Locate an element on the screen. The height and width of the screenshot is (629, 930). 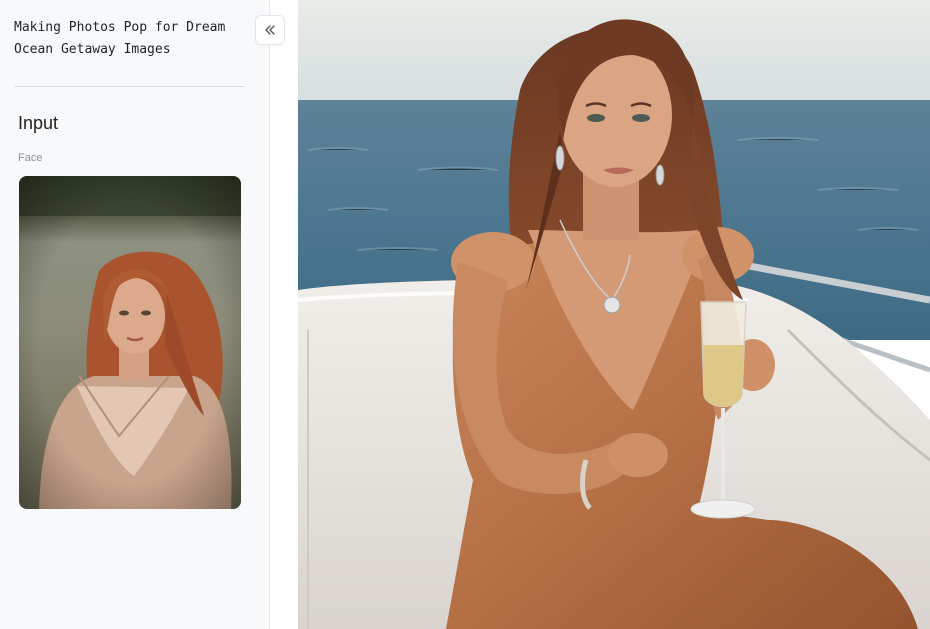
face-input-image is located at coordinates (130, 342).